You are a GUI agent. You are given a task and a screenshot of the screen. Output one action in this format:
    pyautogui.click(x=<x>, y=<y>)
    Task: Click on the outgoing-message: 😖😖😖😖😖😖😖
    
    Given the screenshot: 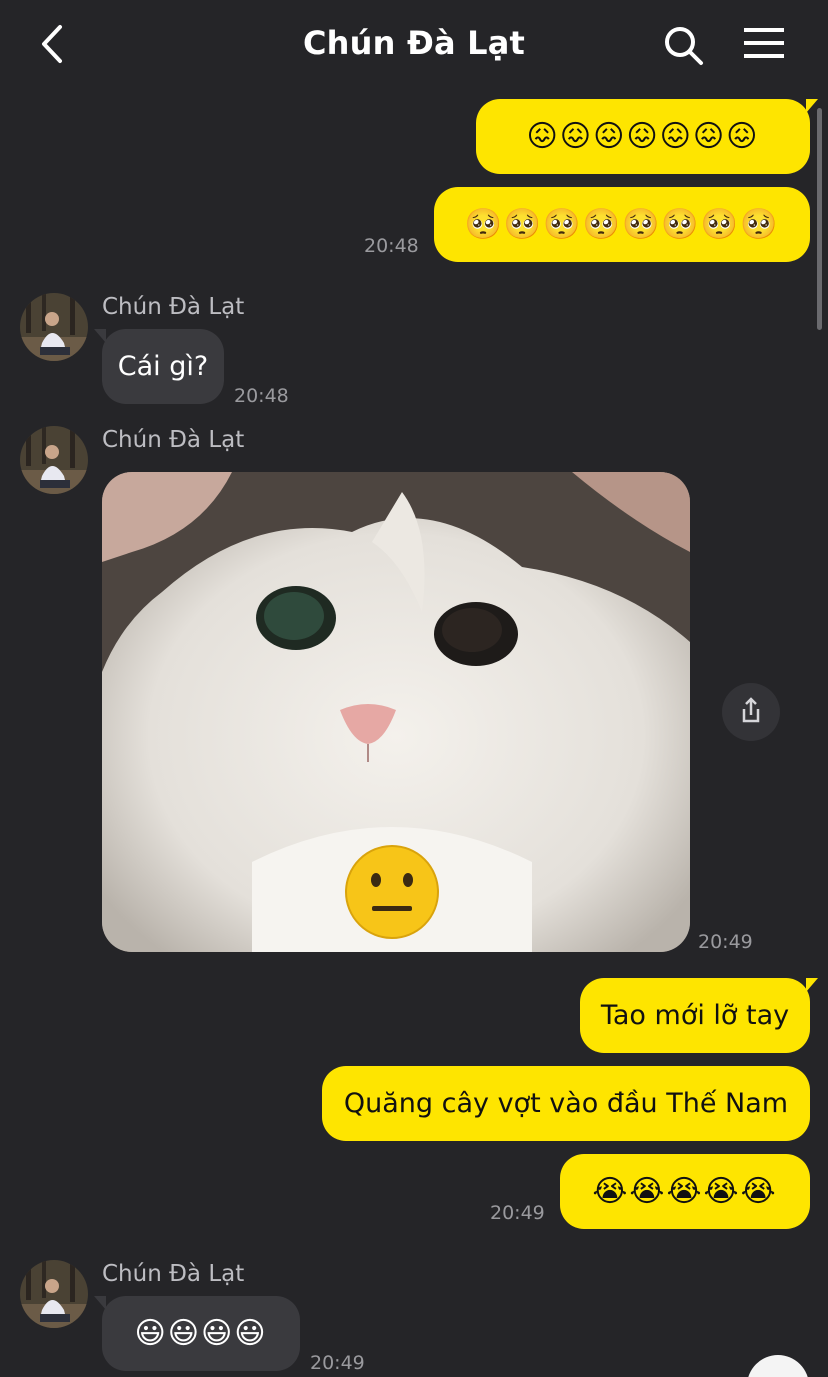 What is the action you would take?
    pyautogui.click(x=647, y=136)
    